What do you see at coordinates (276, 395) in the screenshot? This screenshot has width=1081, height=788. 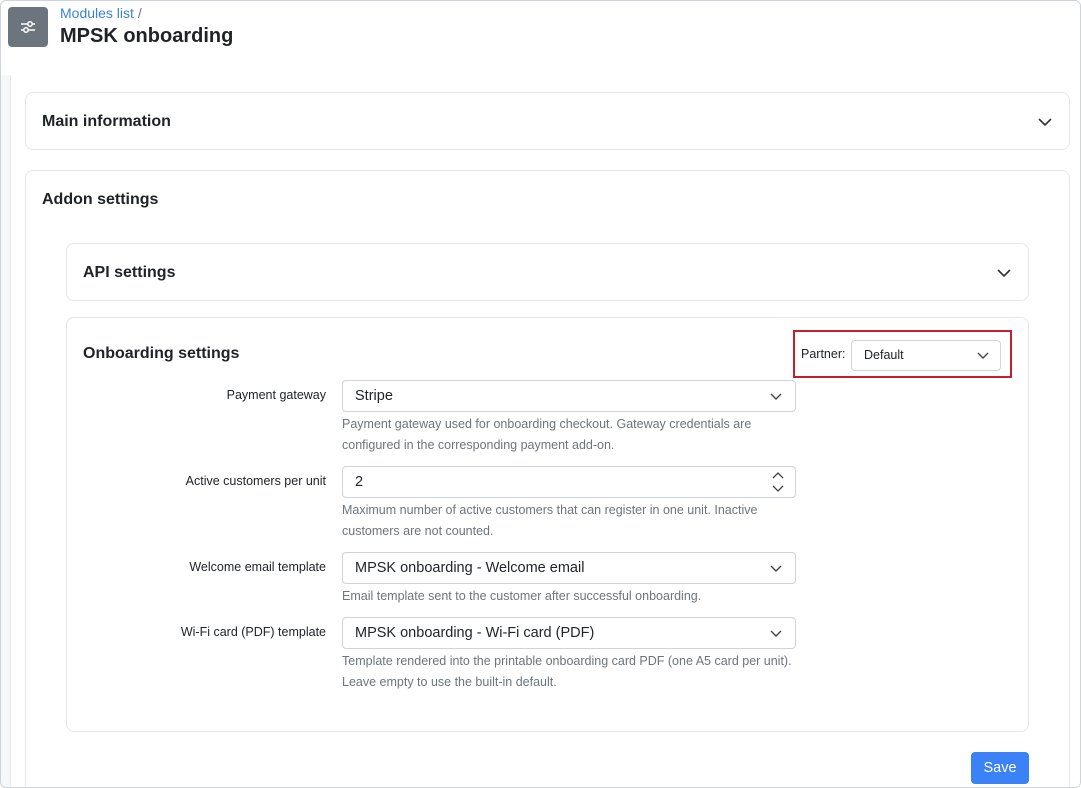 I see `payment-gateway-label: Payment gateway` at bounding box center [276, 395].